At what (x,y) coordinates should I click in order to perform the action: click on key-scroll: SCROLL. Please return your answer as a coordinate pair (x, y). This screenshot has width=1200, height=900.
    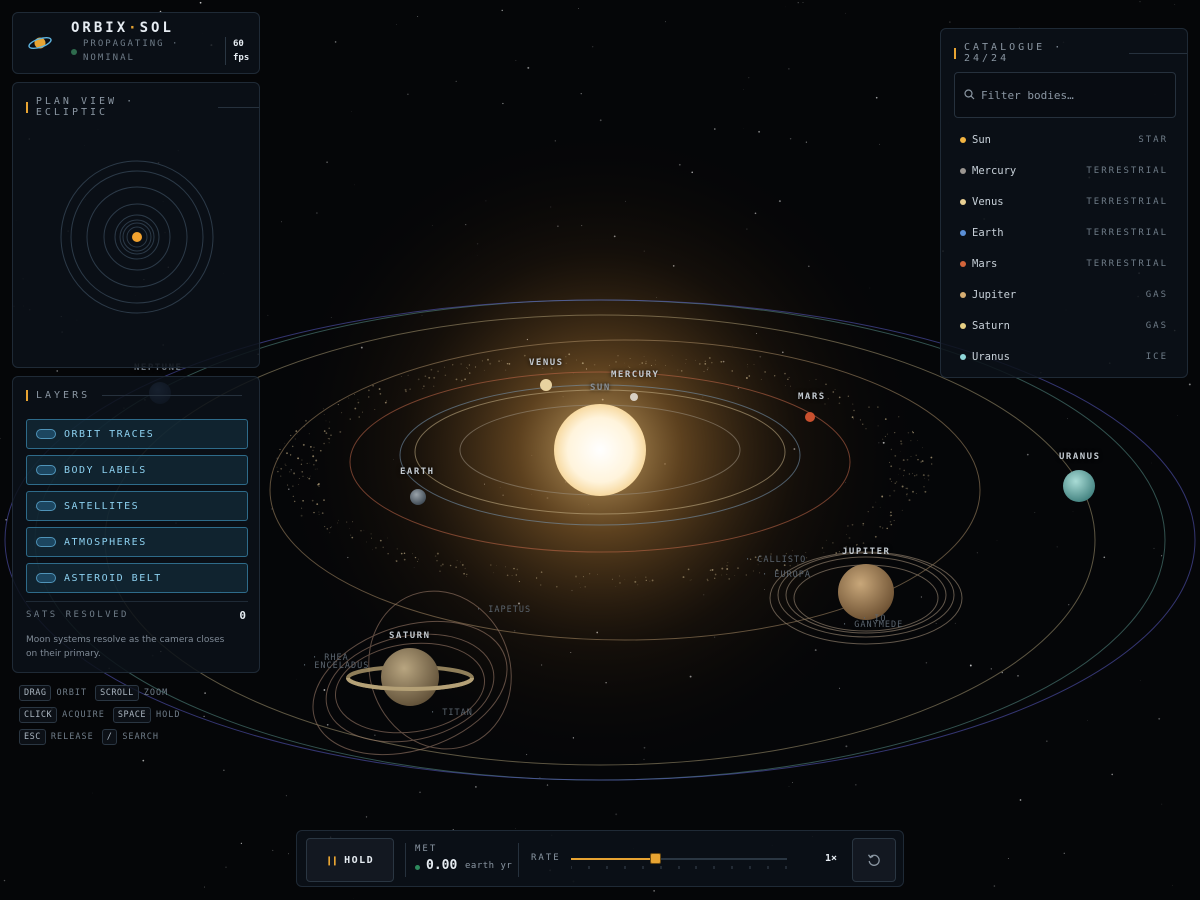
    Looking at the image, I should click on (117, 693).